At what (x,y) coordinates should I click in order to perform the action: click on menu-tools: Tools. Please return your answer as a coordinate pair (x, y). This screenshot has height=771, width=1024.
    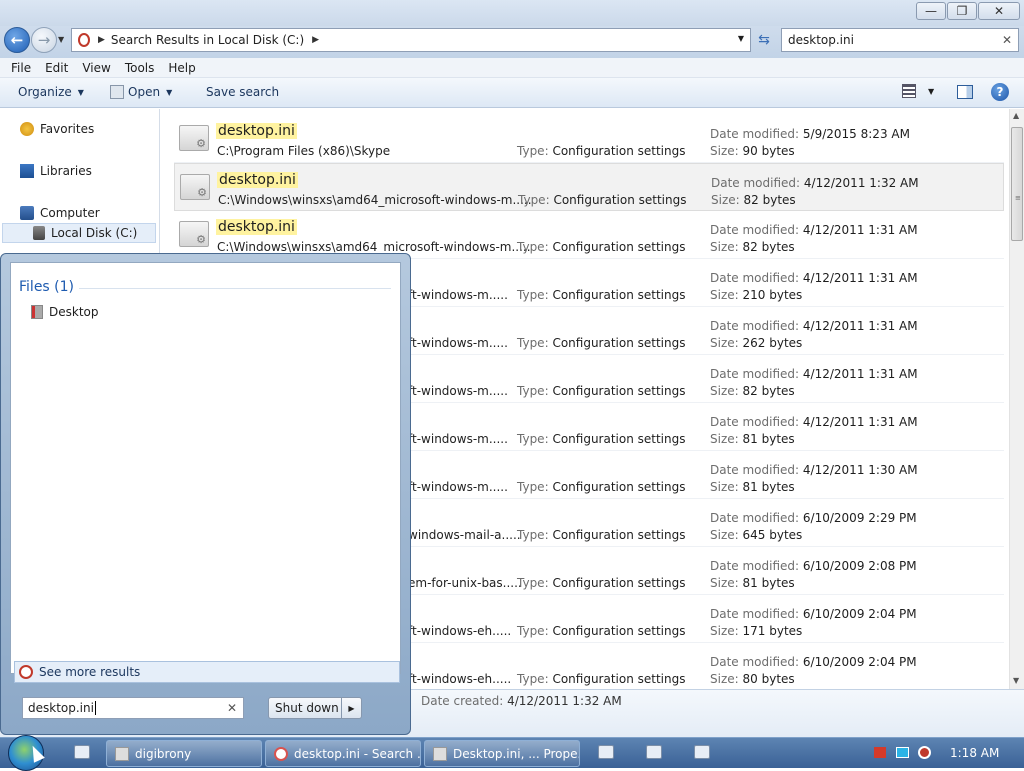
    Looking at the image, I should click on (140, 68).